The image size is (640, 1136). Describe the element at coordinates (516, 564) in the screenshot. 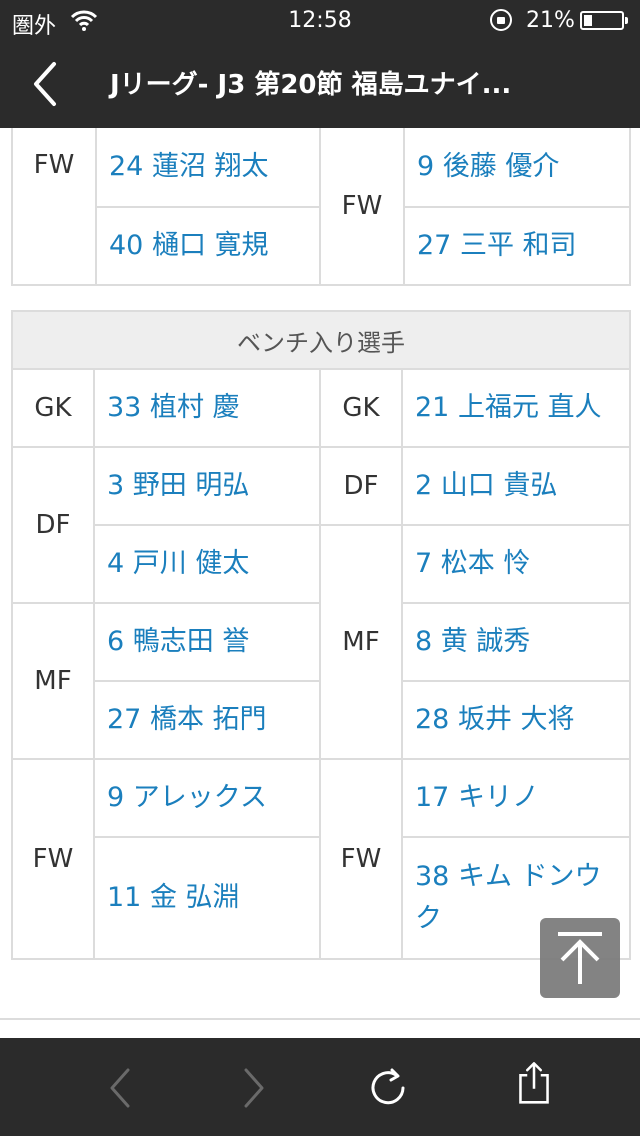

I see `player-link: 7 松本 怜` at that location.